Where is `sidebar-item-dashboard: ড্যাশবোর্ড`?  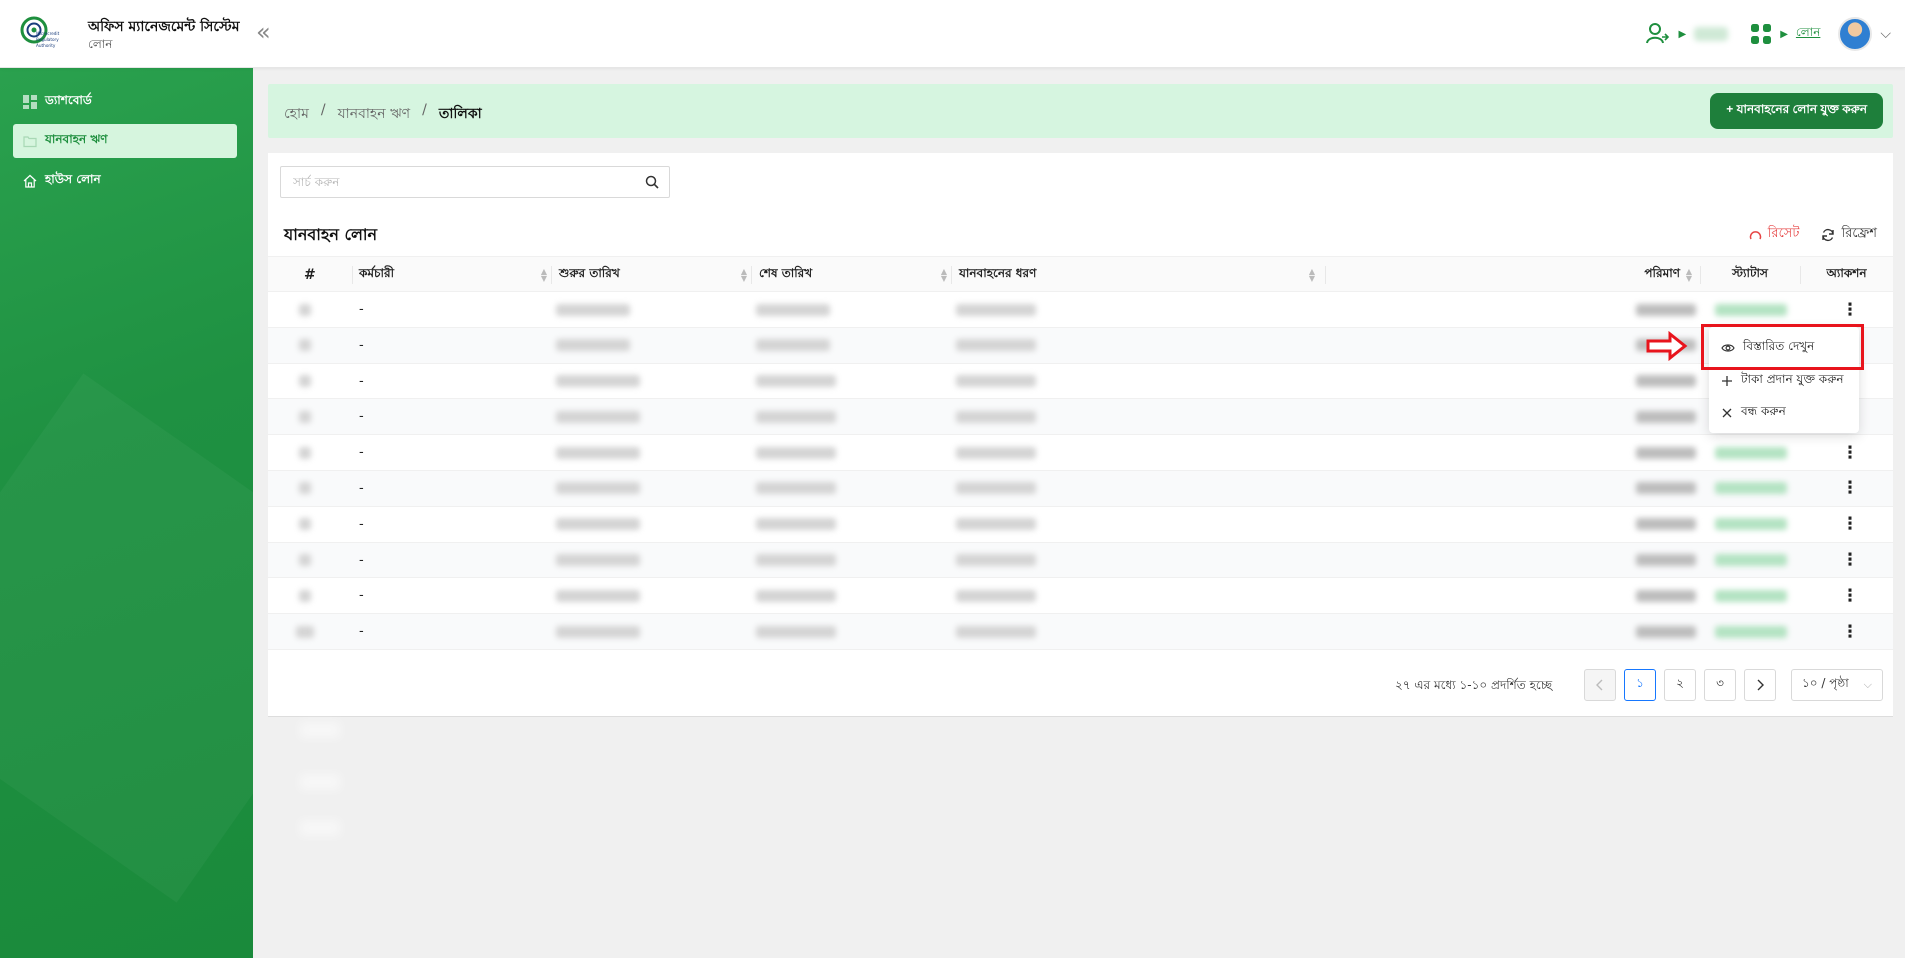 sidebar-item-dashboard: ড্যাশবোর্ড is located at coordinates (125, 102).